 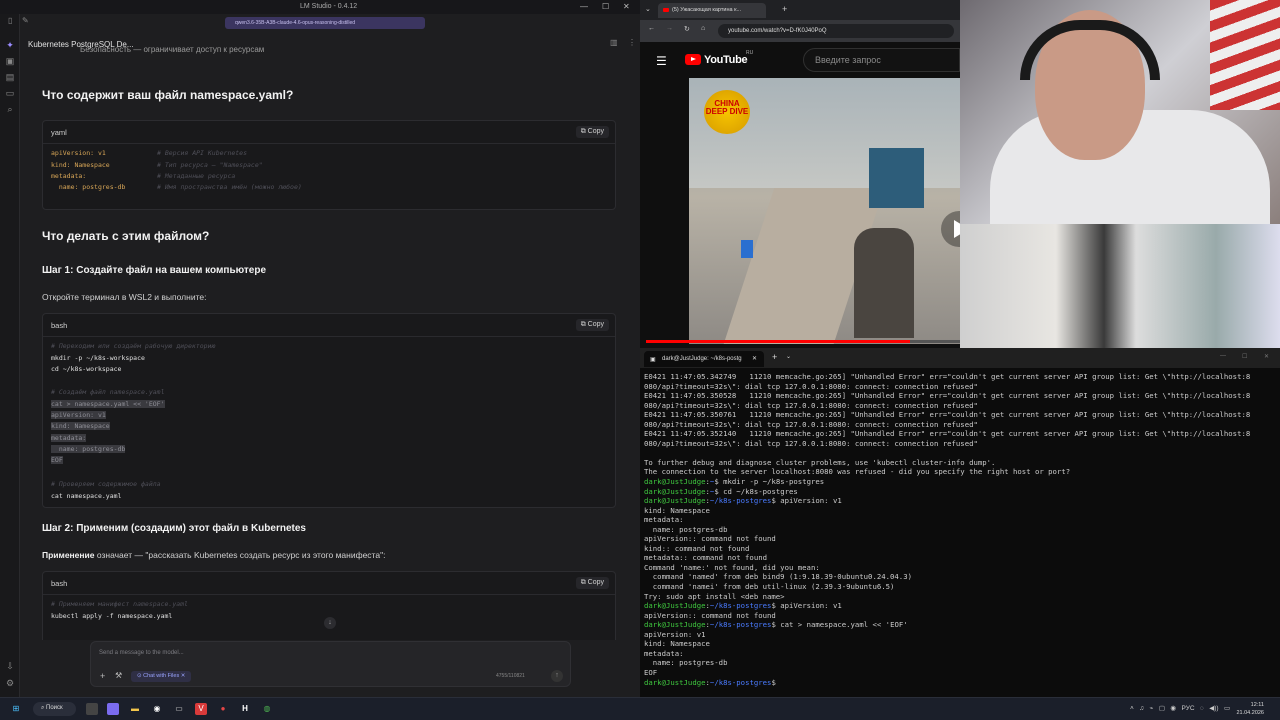 I want to click on models-icon: ▤, so click(x=10, y=77).